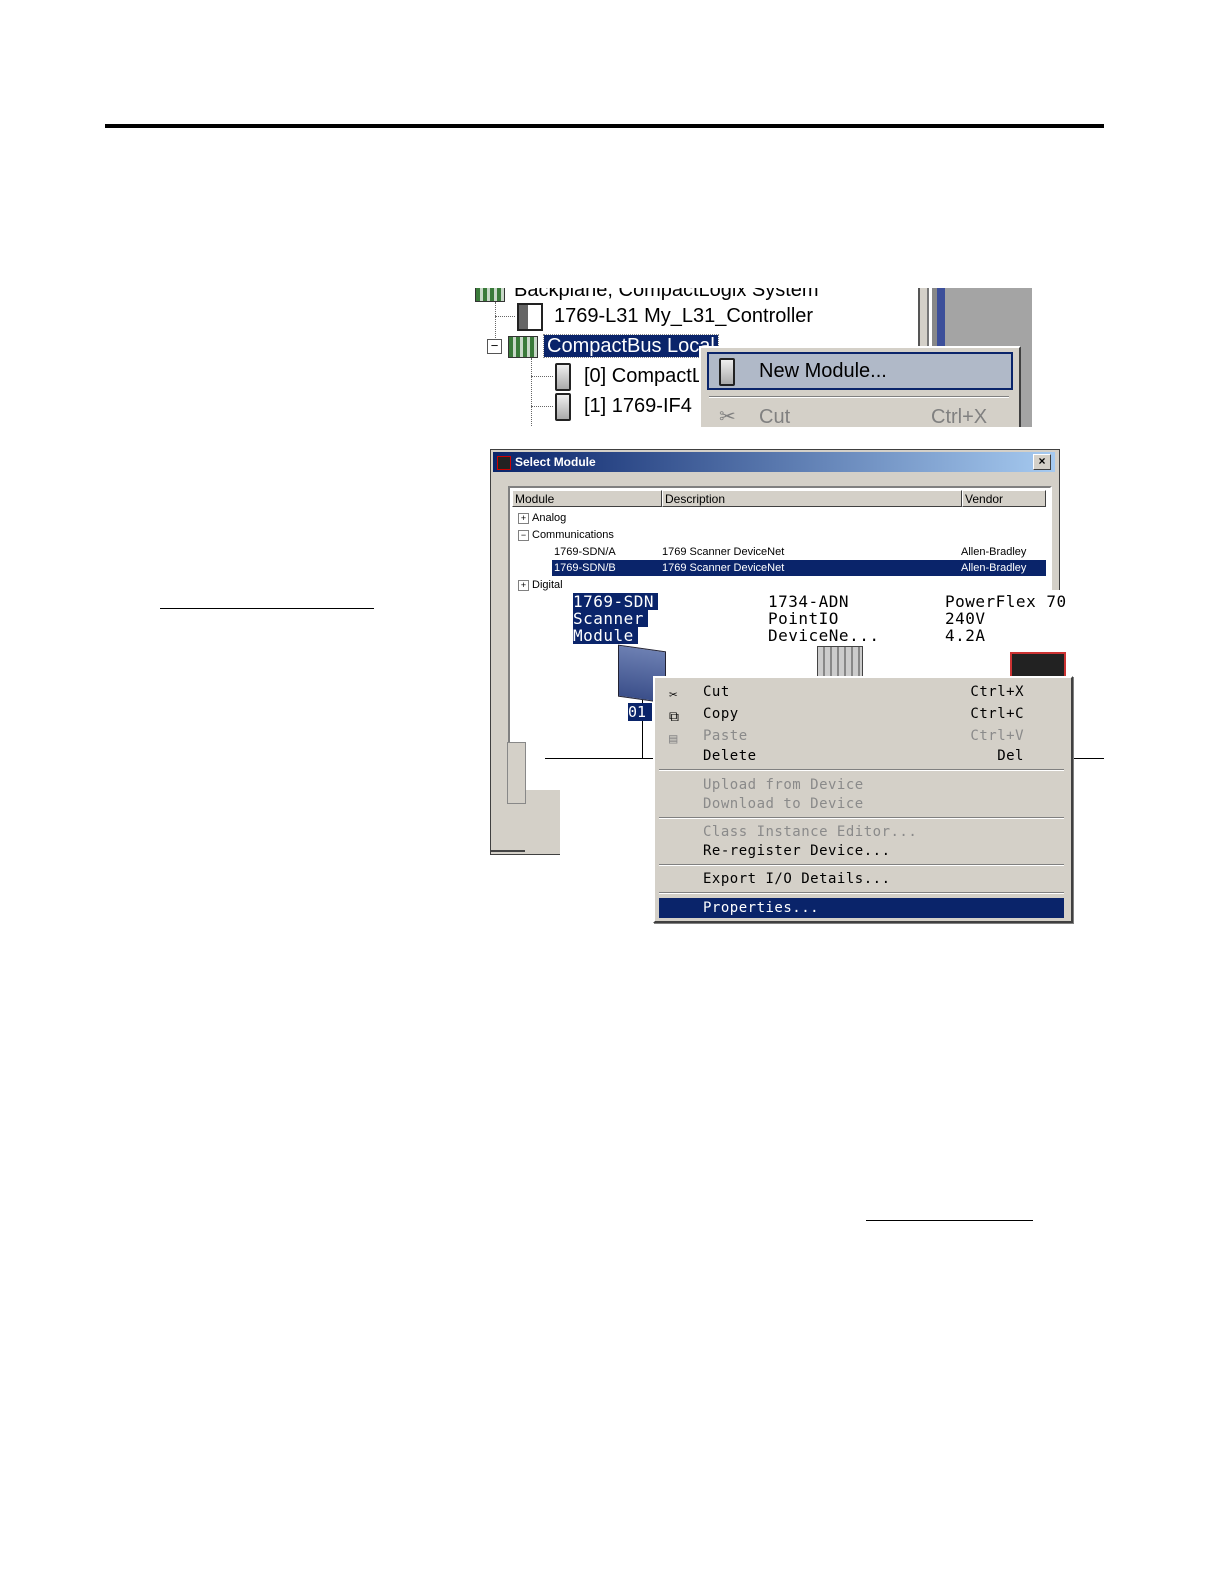 This screenshot has height=1584, width=1224. What do you see at coordinates (840, 662) in the screenshot?
I see `pointio-device-icon` at bounding box center [840, 662].